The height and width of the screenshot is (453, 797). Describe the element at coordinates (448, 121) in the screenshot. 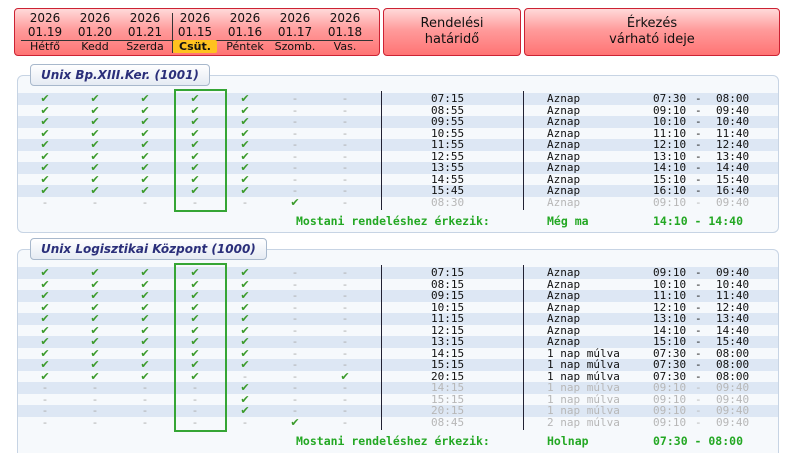

I see `order-deadline: 09:55` at that location.